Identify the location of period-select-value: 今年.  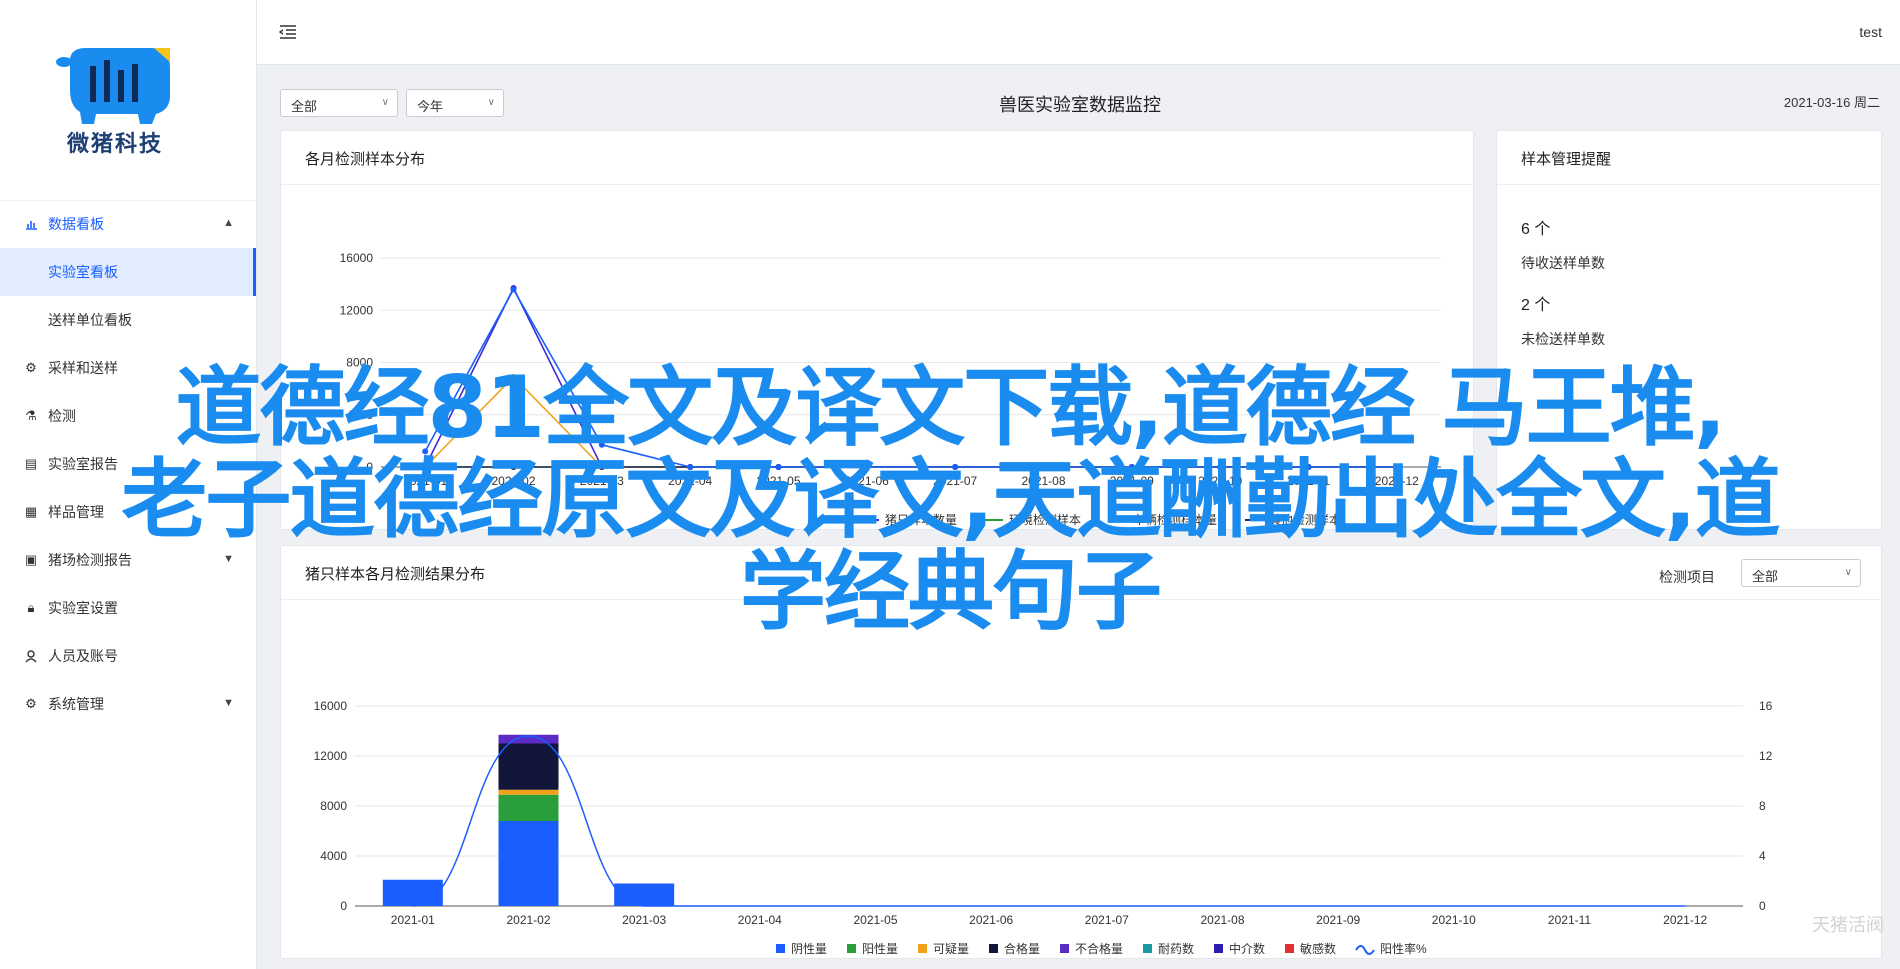
(430, 106).